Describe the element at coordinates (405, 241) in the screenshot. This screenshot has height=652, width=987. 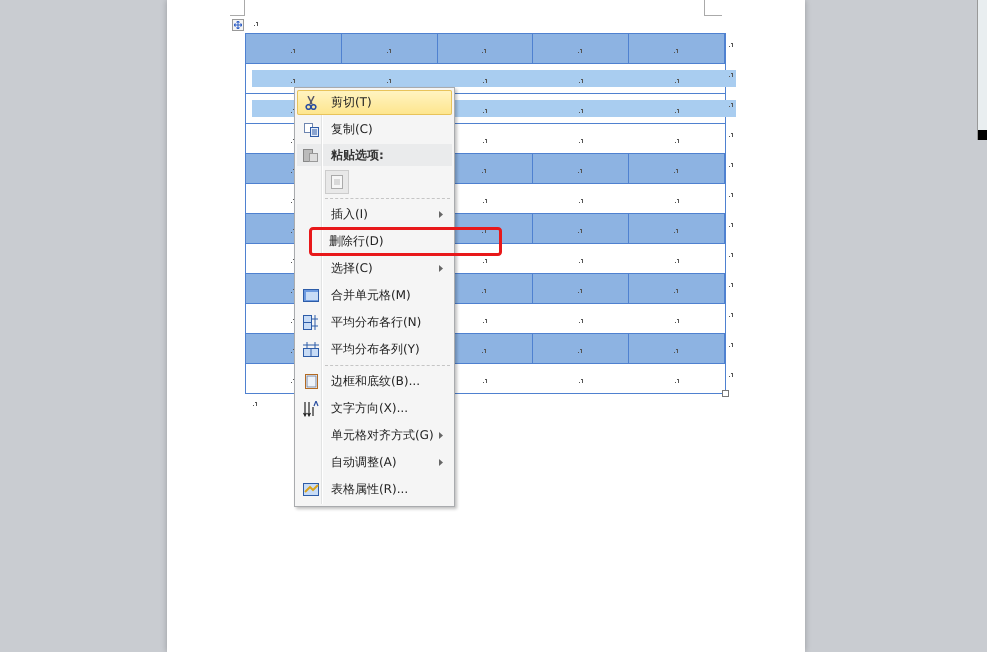
I see `menu-item: 删除行(D)` at that location.